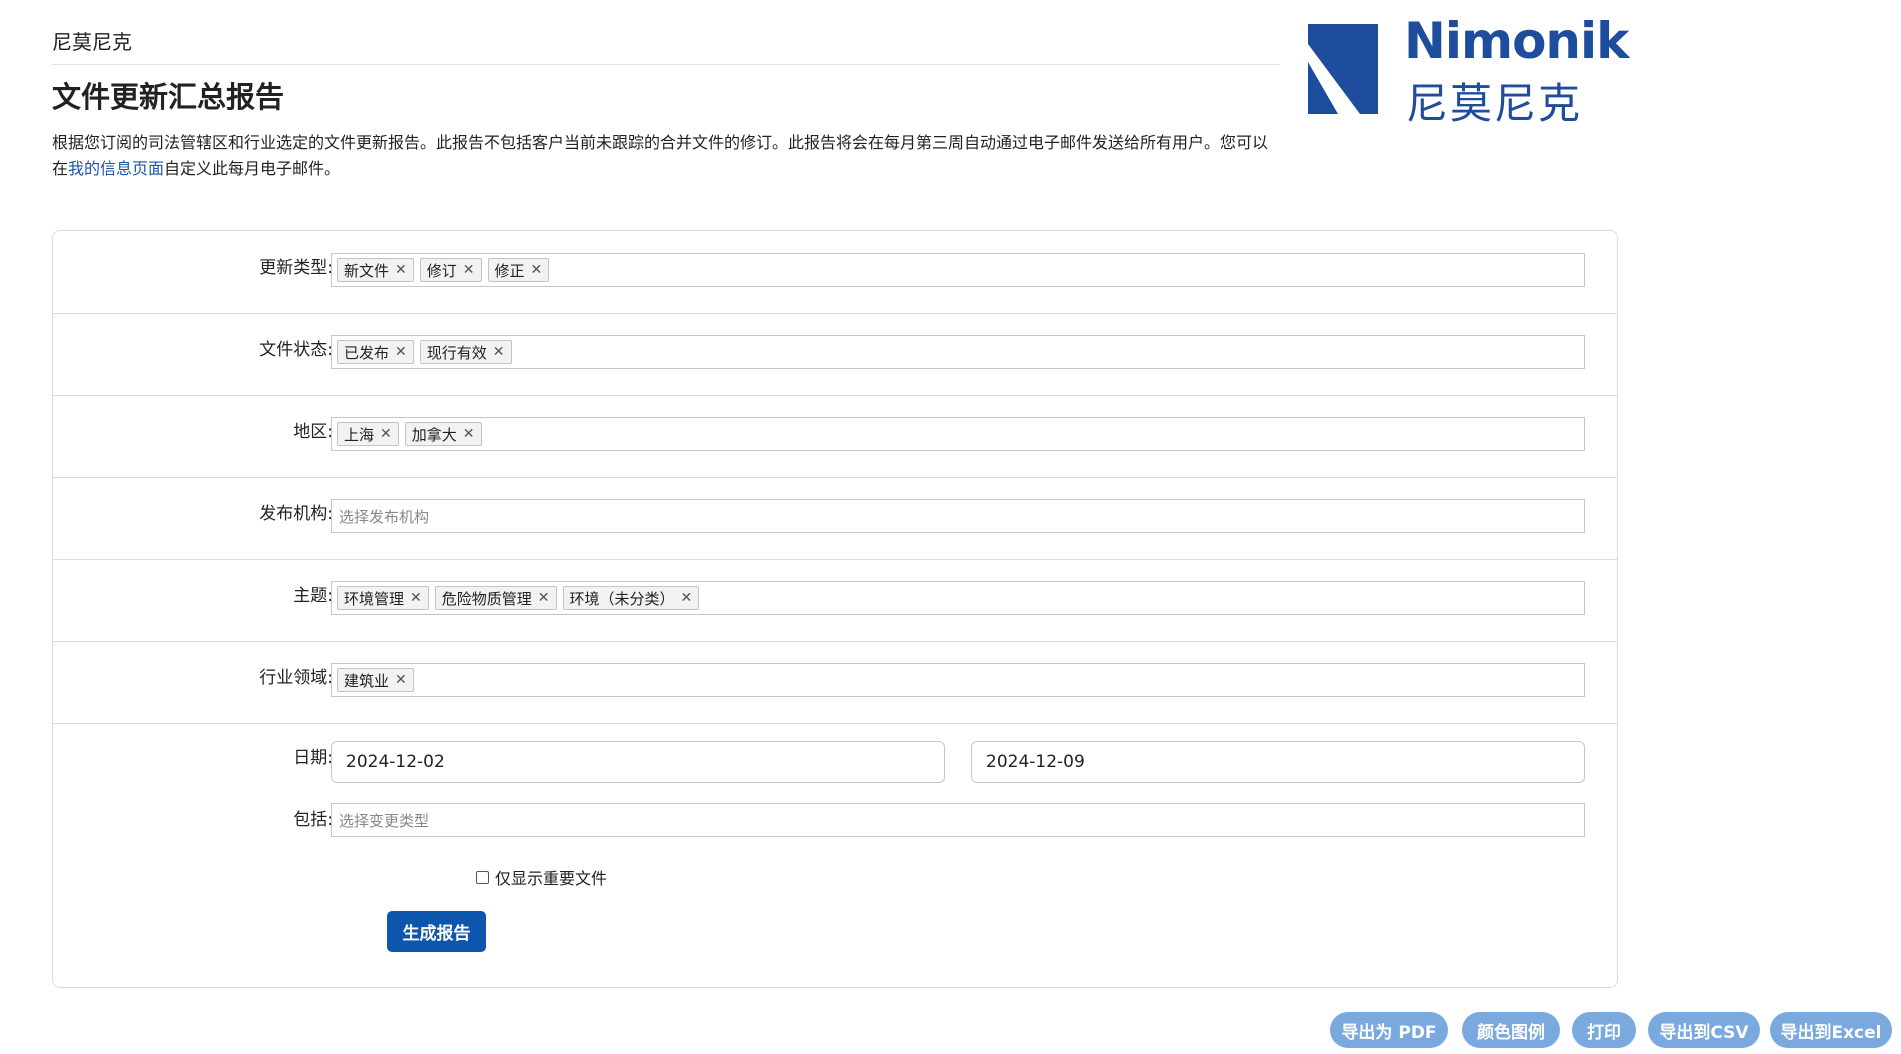 This screenshot has width=1901, height=1054. I want to click on change-type-placeholder: 选择变更类型, so click(384, 820).